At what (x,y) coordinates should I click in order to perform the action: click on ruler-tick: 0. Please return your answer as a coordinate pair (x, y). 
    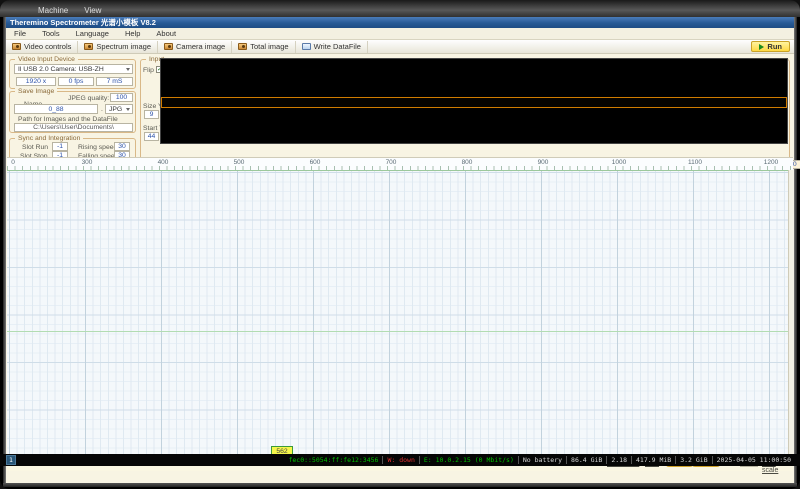
    Looking at the image, I should click on (13, 162).